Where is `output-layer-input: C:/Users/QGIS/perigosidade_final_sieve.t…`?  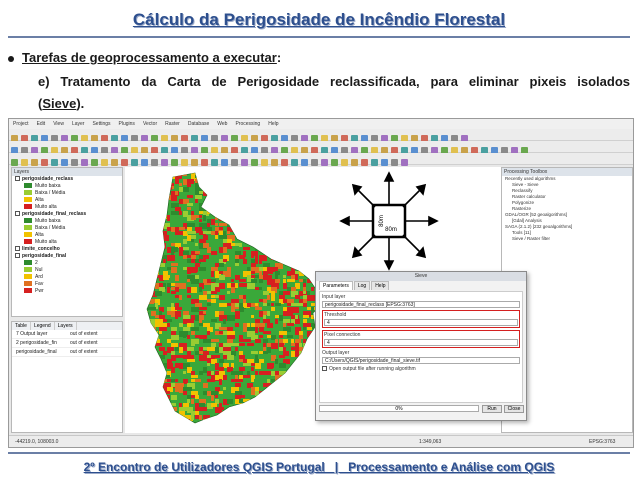
output-layer-input: C:/Users/QGIS/perigosidade_final_sieve.t… is located at coordinates (421, 360).